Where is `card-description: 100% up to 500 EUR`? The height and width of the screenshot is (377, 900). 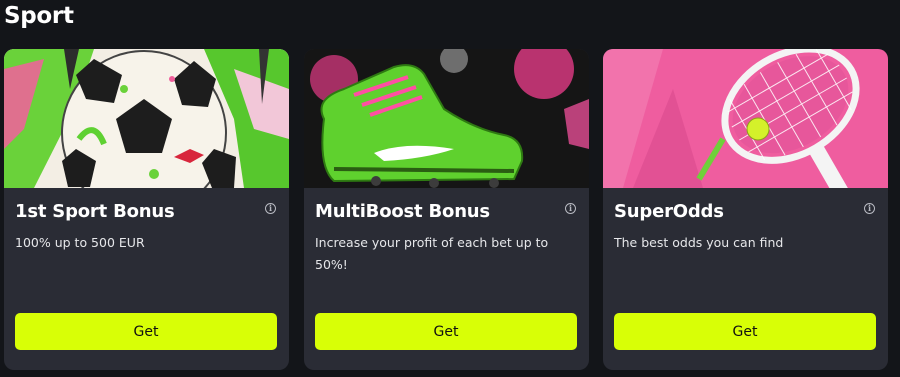 card-description: 100% up to 500 EUR is located at coordinates (80, 242).